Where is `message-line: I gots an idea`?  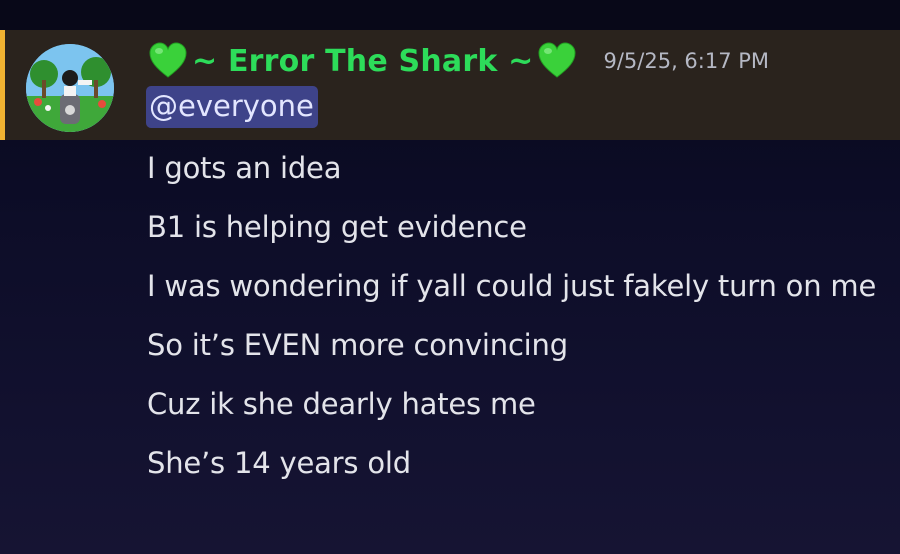 message-line: I gots an idea is located at coordinates (244, 168).